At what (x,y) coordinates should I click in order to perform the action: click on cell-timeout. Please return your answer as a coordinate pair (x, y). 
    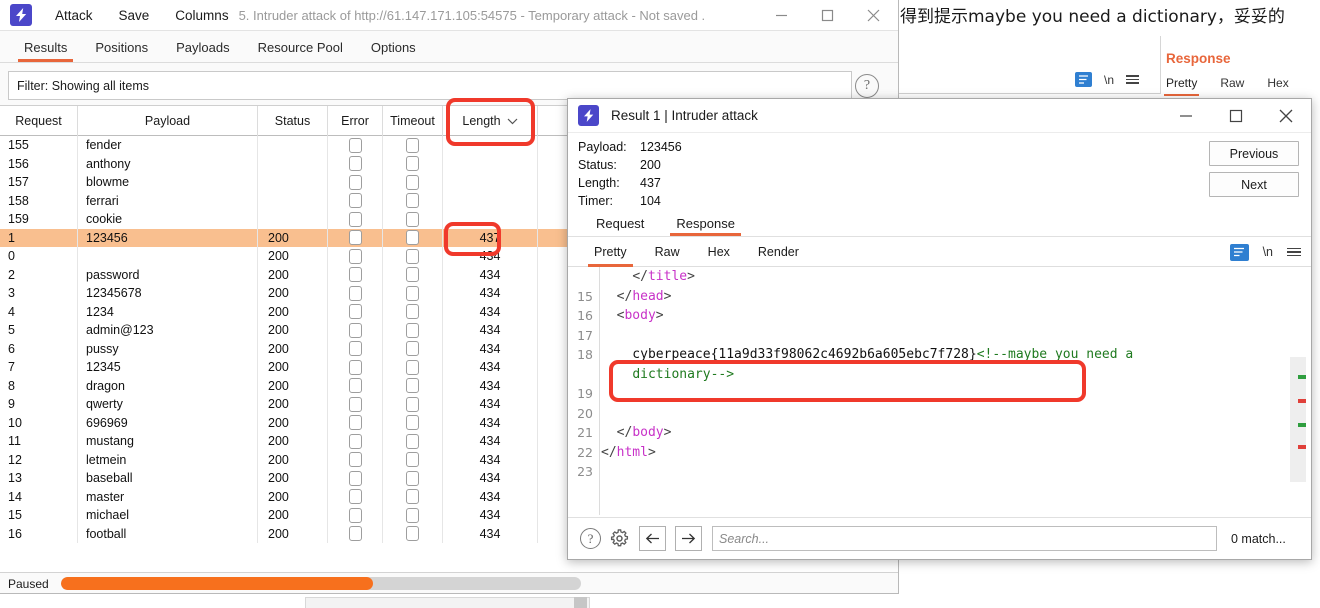
    Looking at the image, I should click on (413, 274).